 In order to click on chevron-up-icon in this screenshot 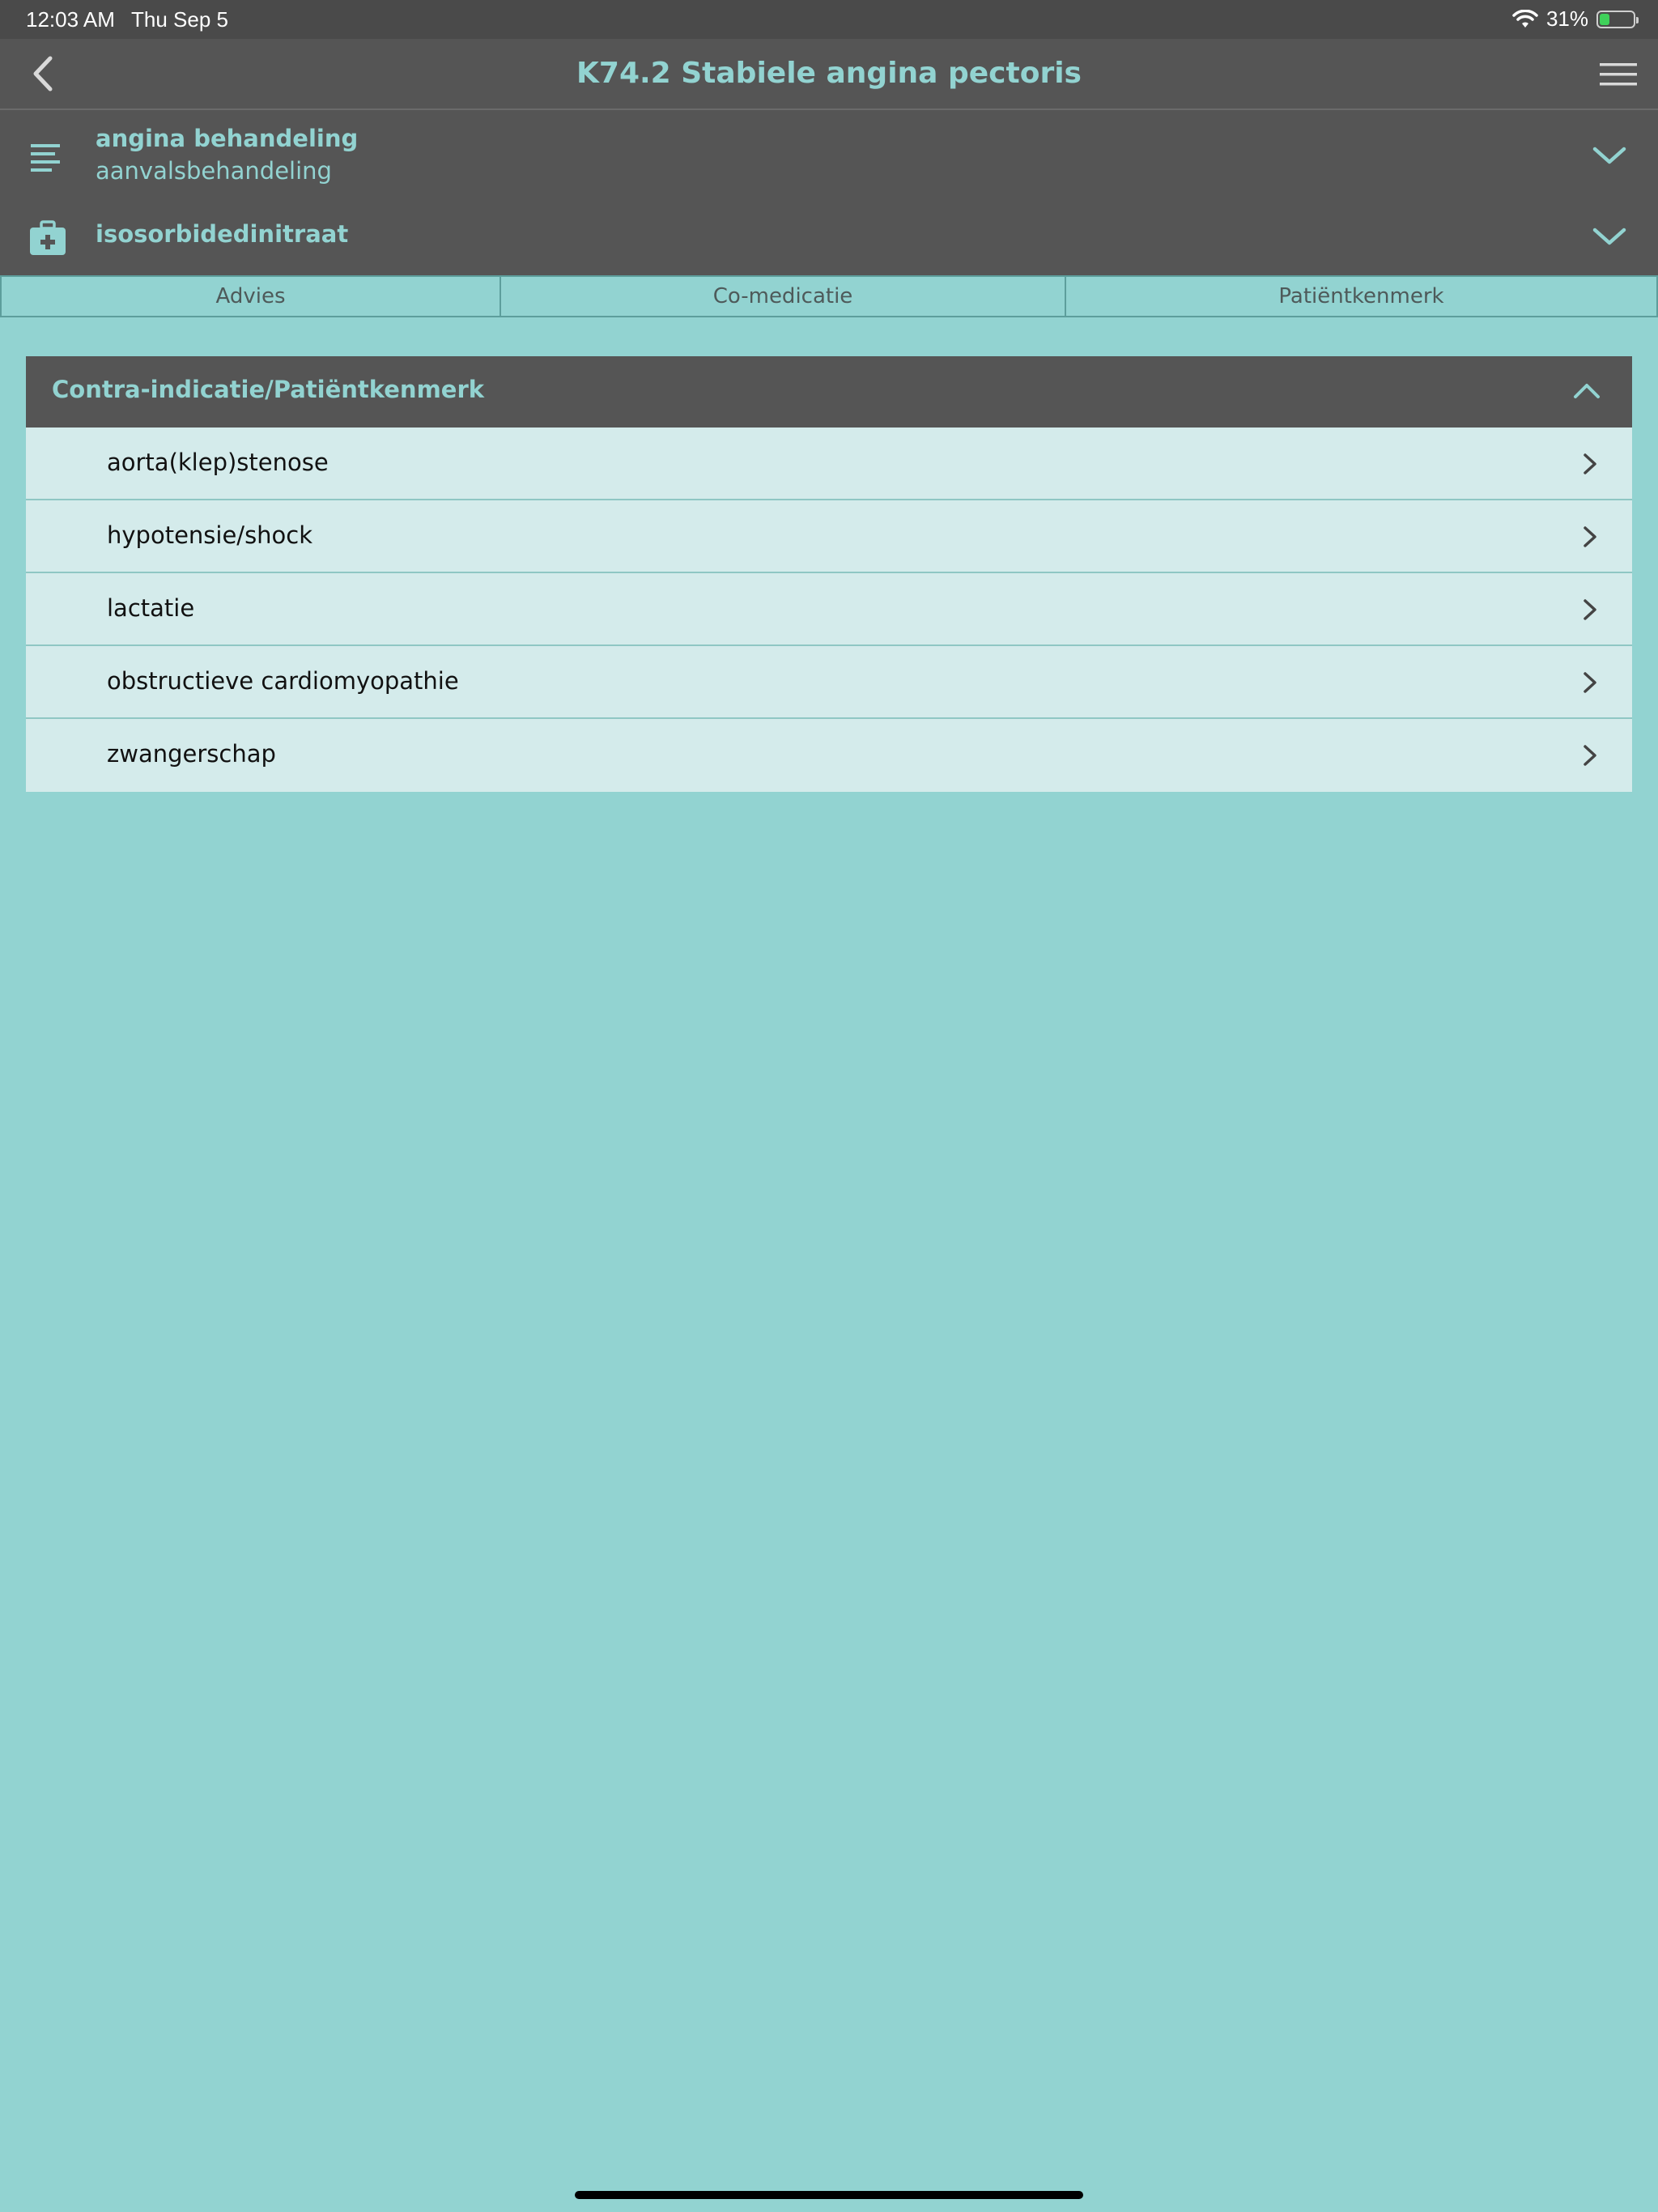, I will do `click(1586, 391)`.